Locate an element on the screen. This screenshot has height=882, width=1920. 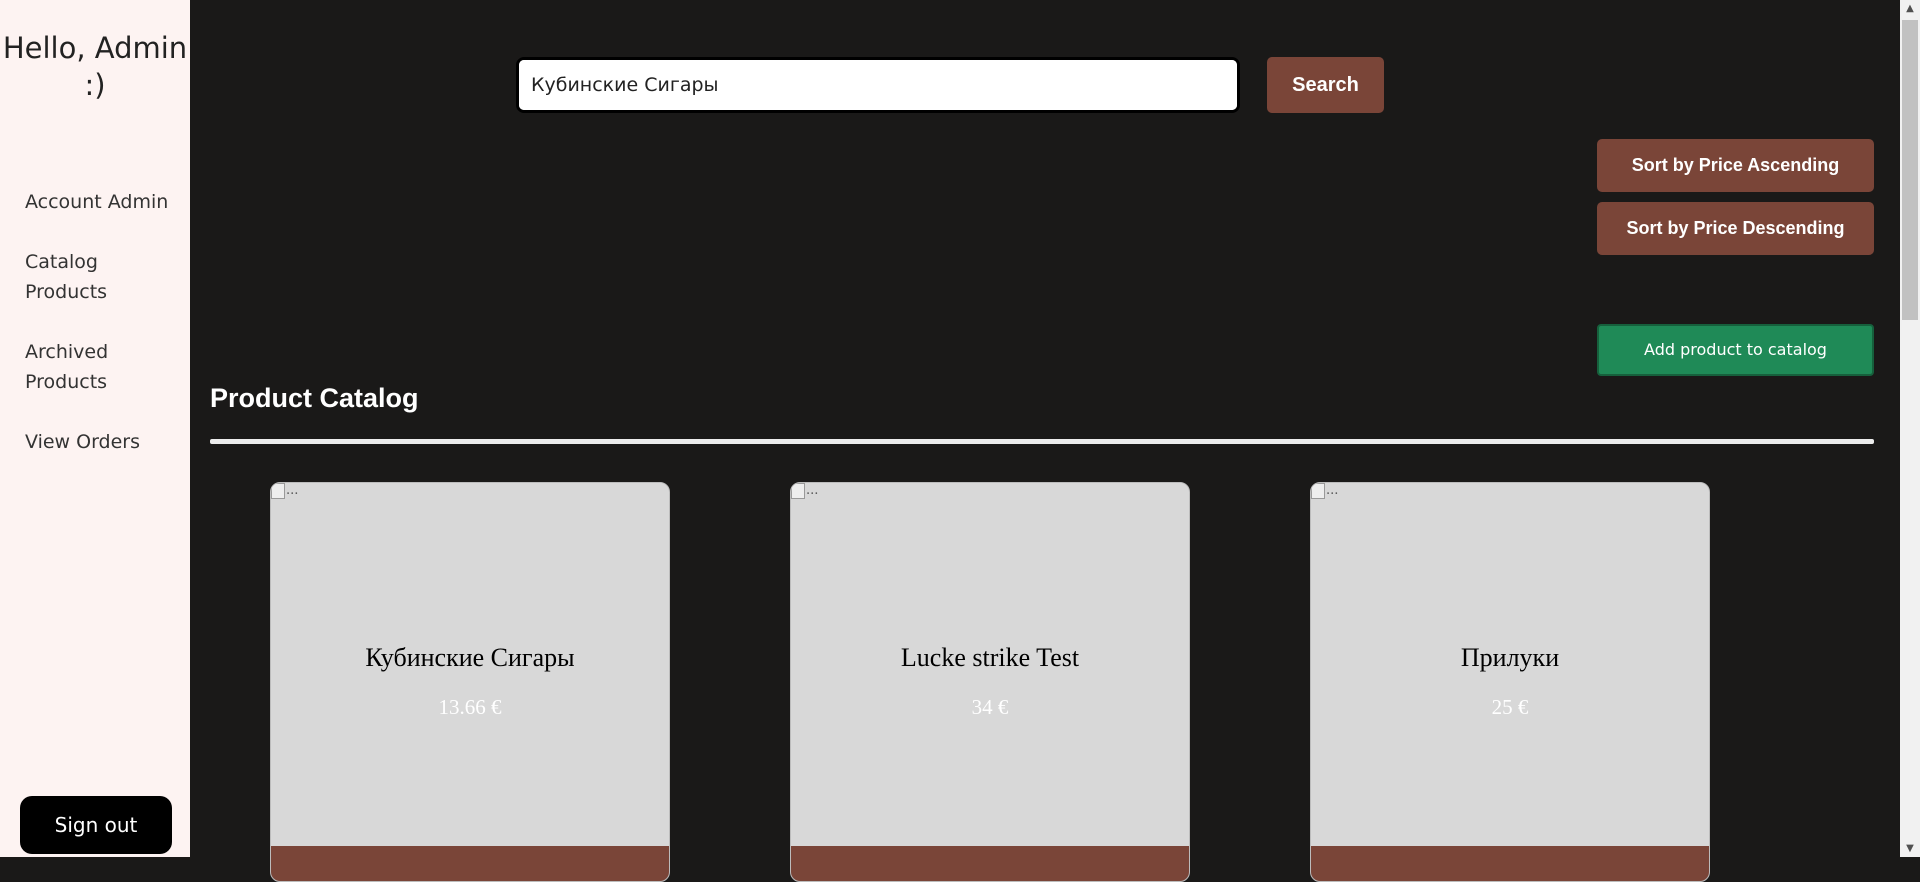
catalog-divider is located at coordinates (1042, 441).